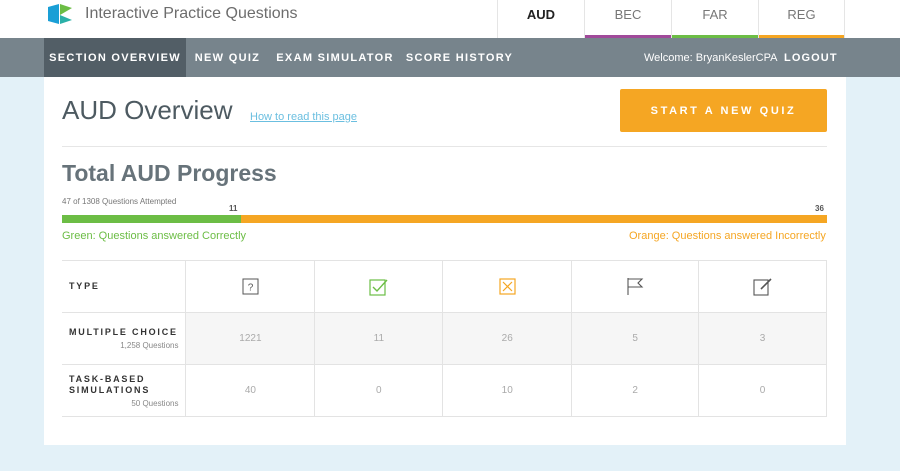 This screenshot has width=900, height=471. I want to click on progress-bar, so click(444, 219).